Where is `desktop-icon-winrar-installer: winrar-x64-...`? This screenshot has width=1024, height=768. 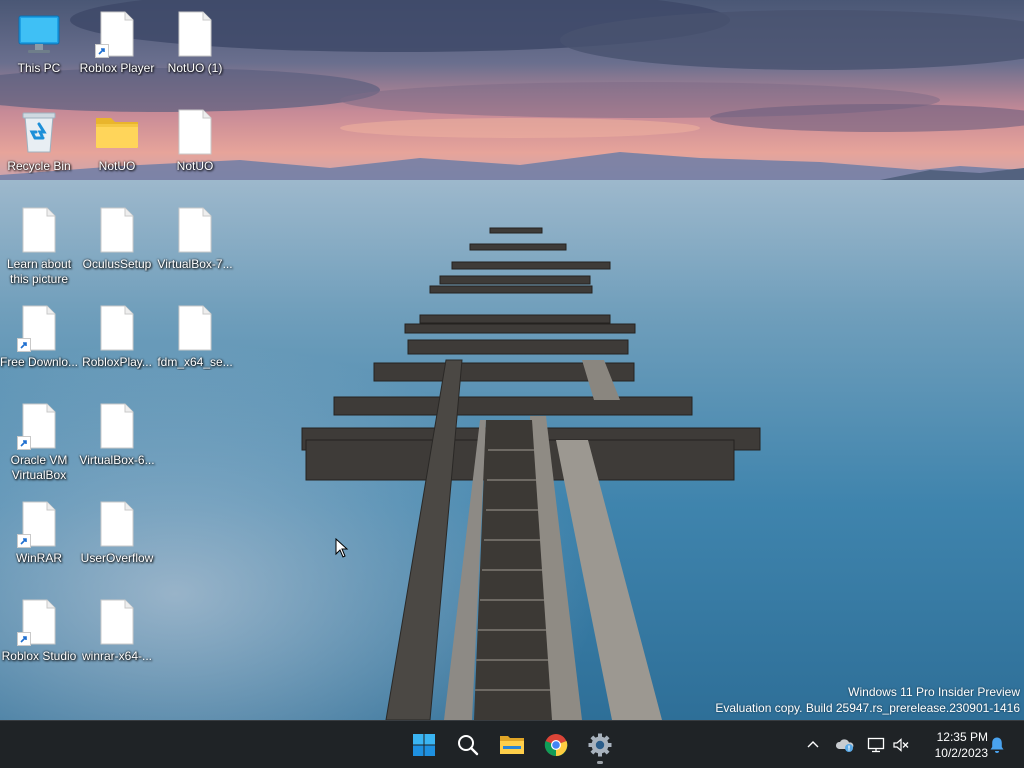
desktop-icon-winrar-installer: winrar-x64-... is located at coordinates (117, 640).